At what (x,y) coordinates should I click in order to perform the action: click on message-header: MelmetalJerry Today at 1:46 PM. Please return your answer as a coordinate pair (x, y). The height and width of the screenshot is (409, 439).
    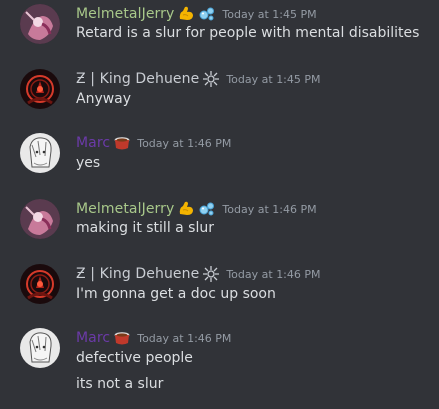
    Looking at the image, I should click on (196, 209).